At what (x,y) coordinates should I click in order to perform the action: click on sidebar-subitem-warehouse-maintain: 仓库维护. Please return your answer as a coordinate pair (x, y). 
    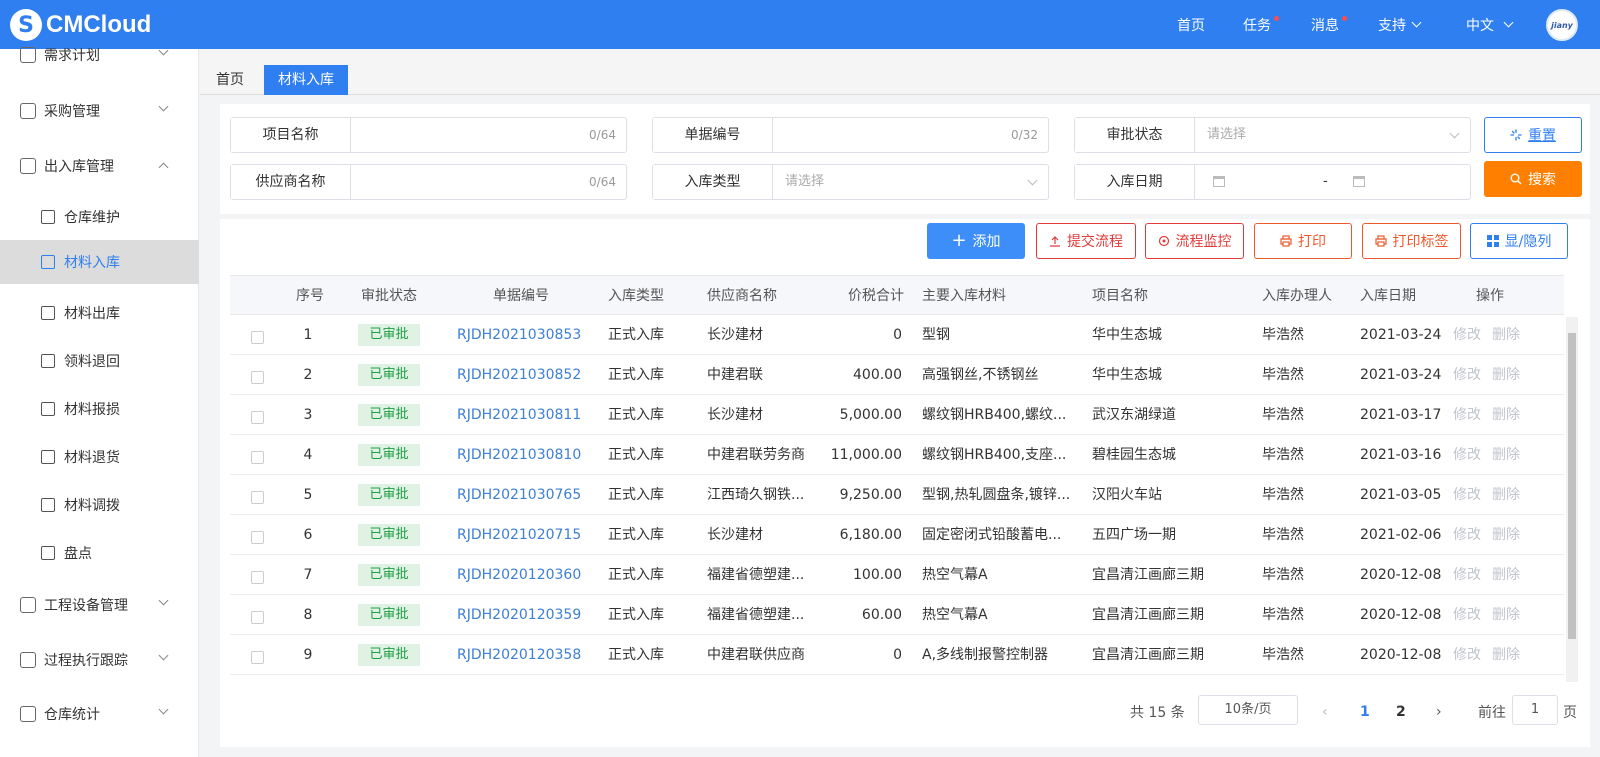
    Looking at the image, I should click on (99, 217).